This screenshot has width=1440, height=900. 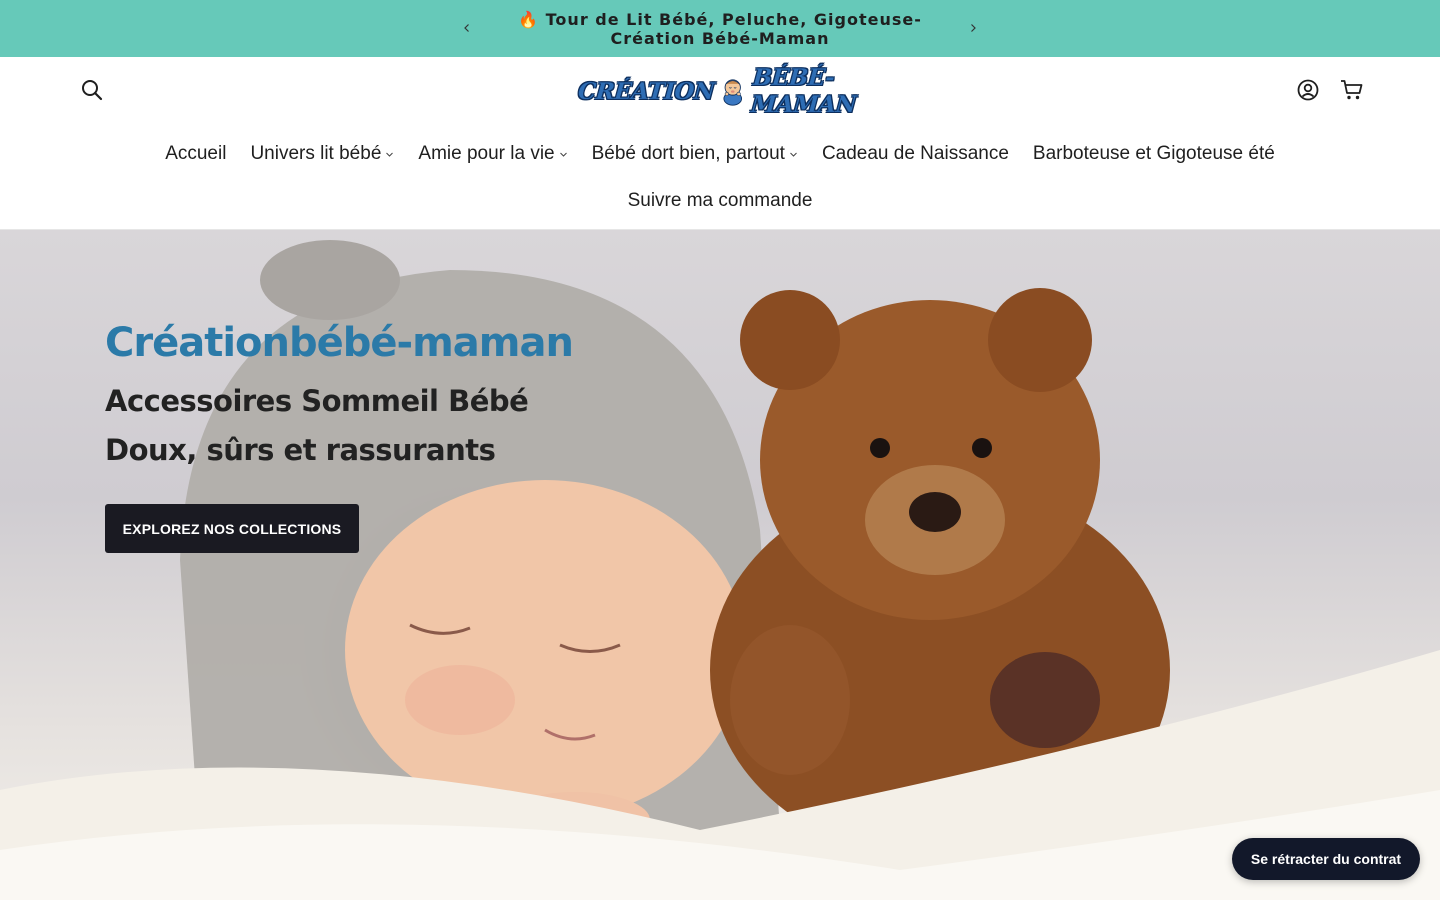 I want to click on nav-item-label: Accueil, so click(x=196, y=153).